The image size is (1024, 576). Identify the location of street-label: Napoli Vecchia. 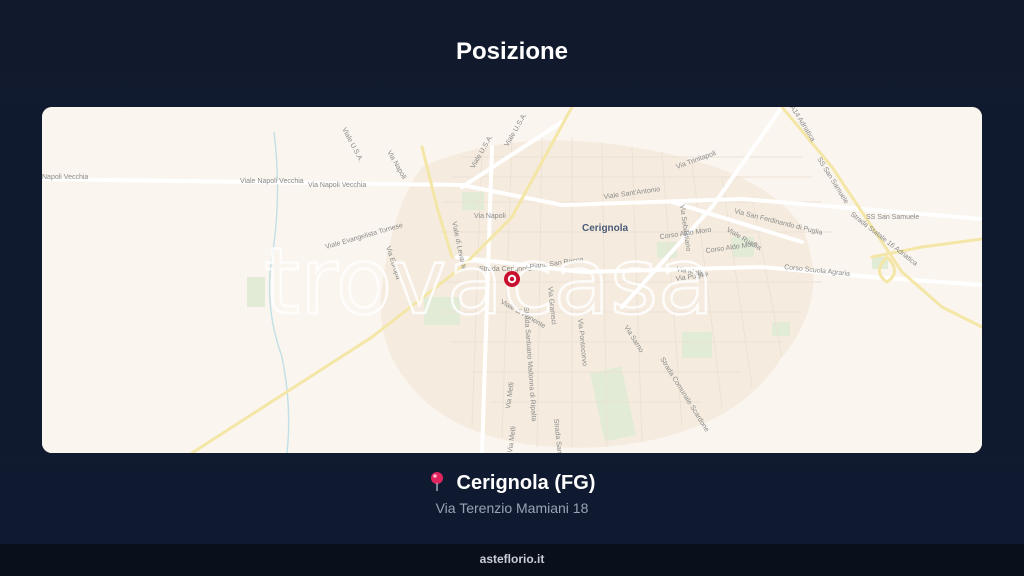
(65, 177).